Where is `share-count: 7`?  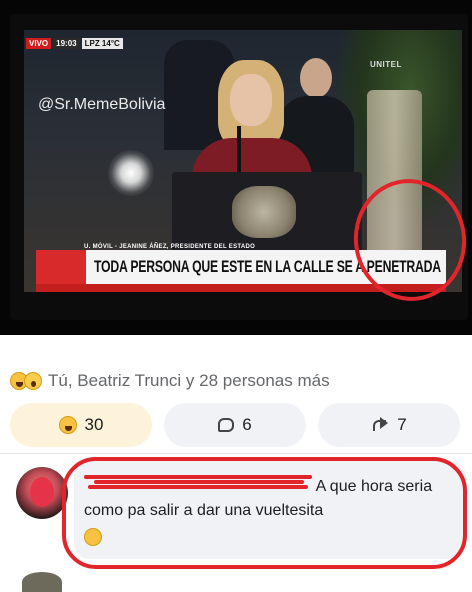
share-count: 7 is located at coordinates (402, 424).